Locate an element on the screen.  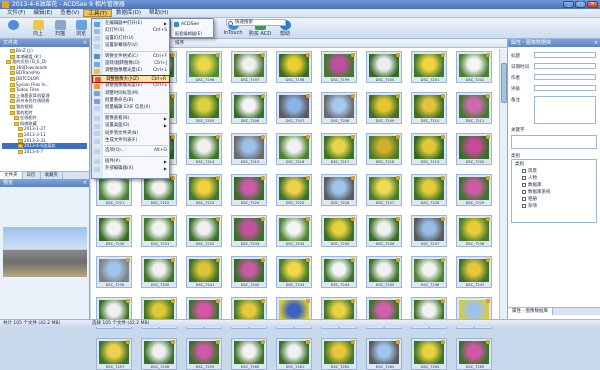
thumbnail: DSC_7218 is located at coordinates (384, 149).